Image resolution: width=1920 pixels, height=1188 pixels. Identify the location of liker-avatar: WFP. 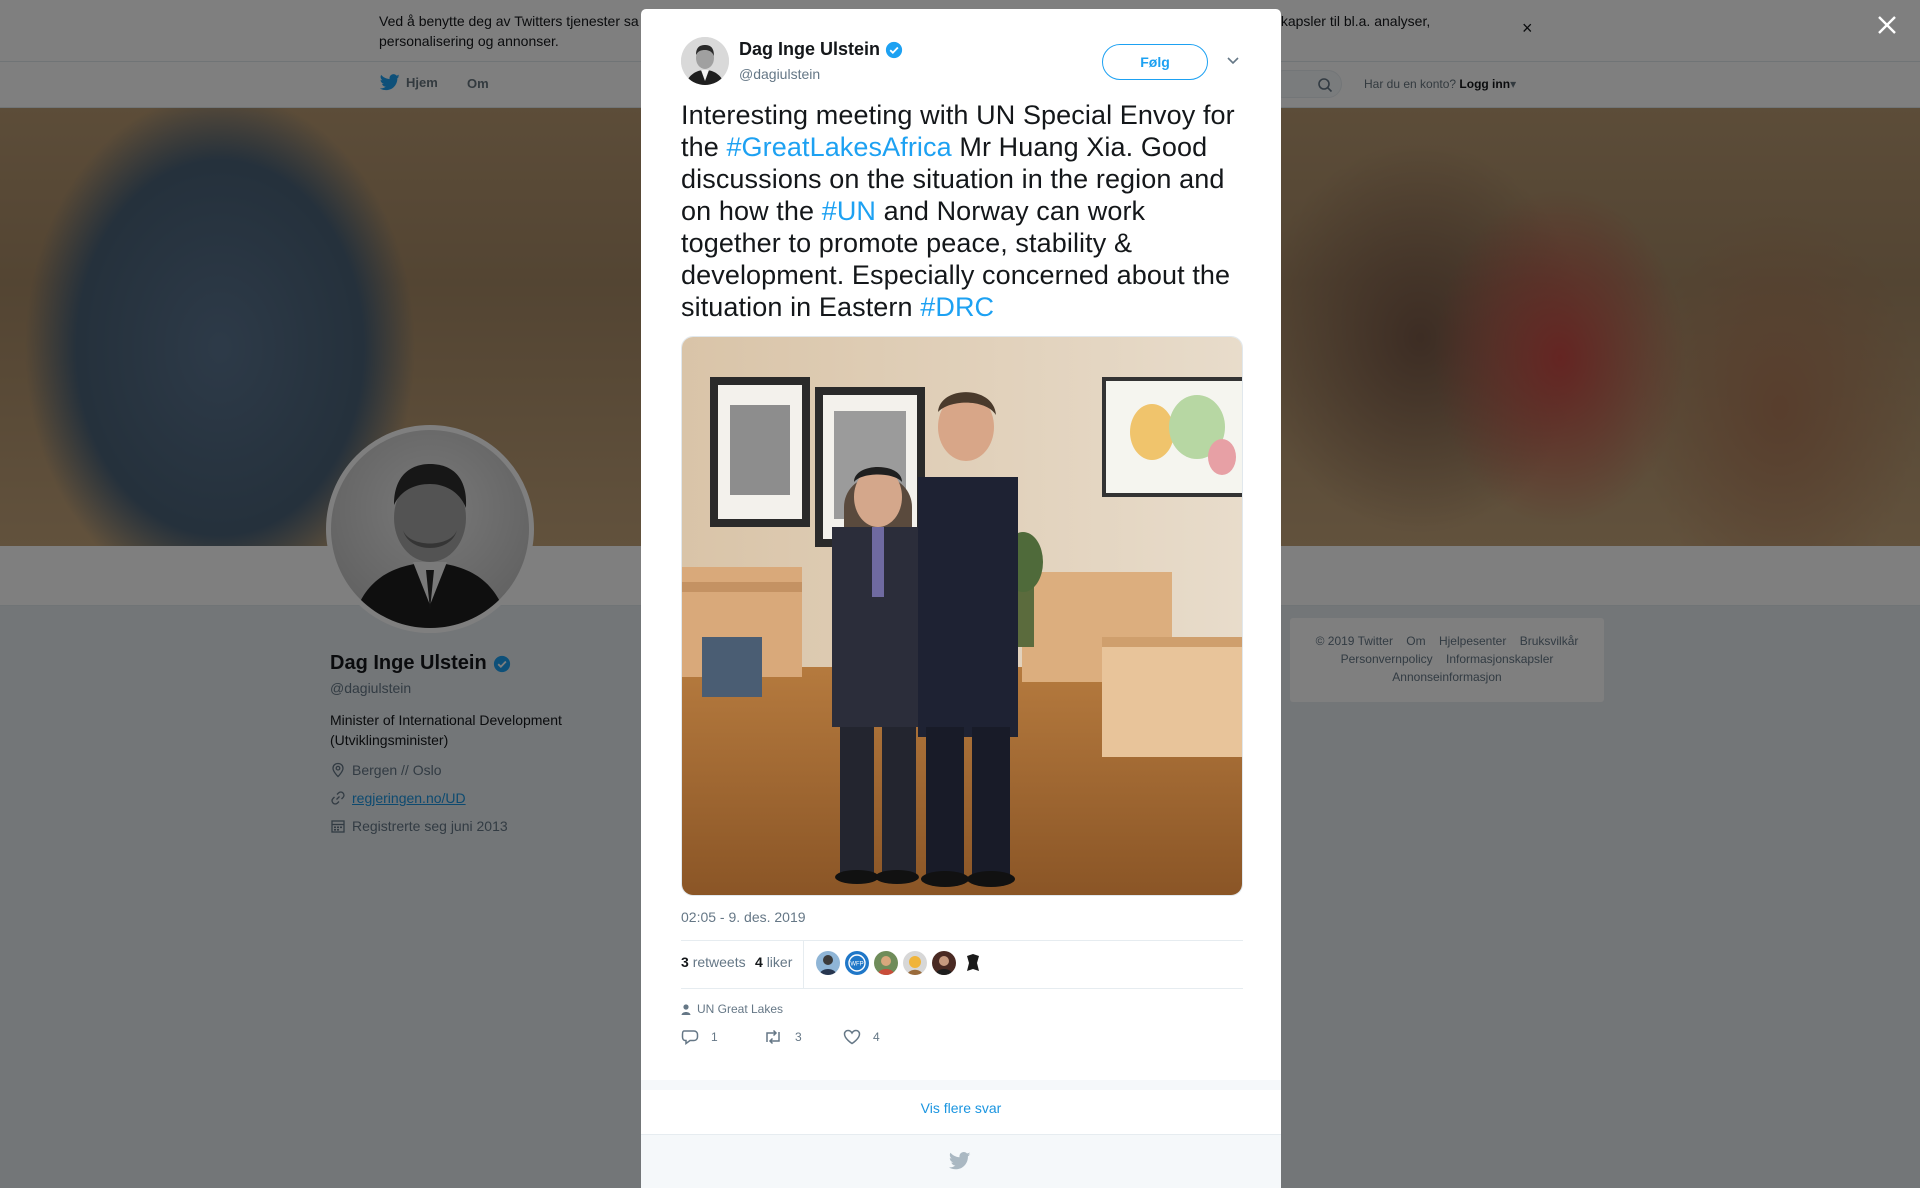
(857, 963).